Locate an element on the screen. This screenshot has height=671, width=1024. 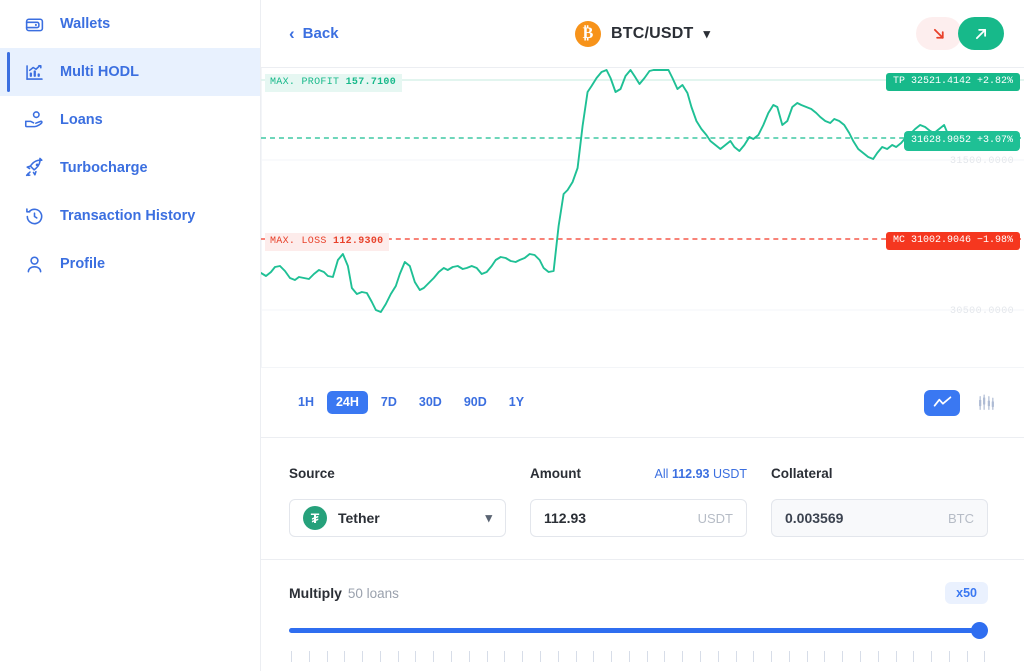
amount-field: Amount All 112.93 USDT USDT is located at coordinates (638, 501).